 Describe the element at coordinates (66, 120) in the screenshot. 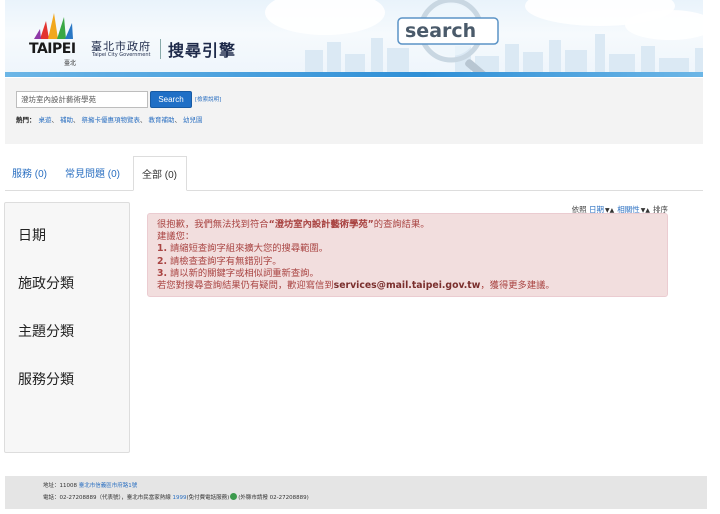

I see `hot-keyword-link: 補助` at that location.